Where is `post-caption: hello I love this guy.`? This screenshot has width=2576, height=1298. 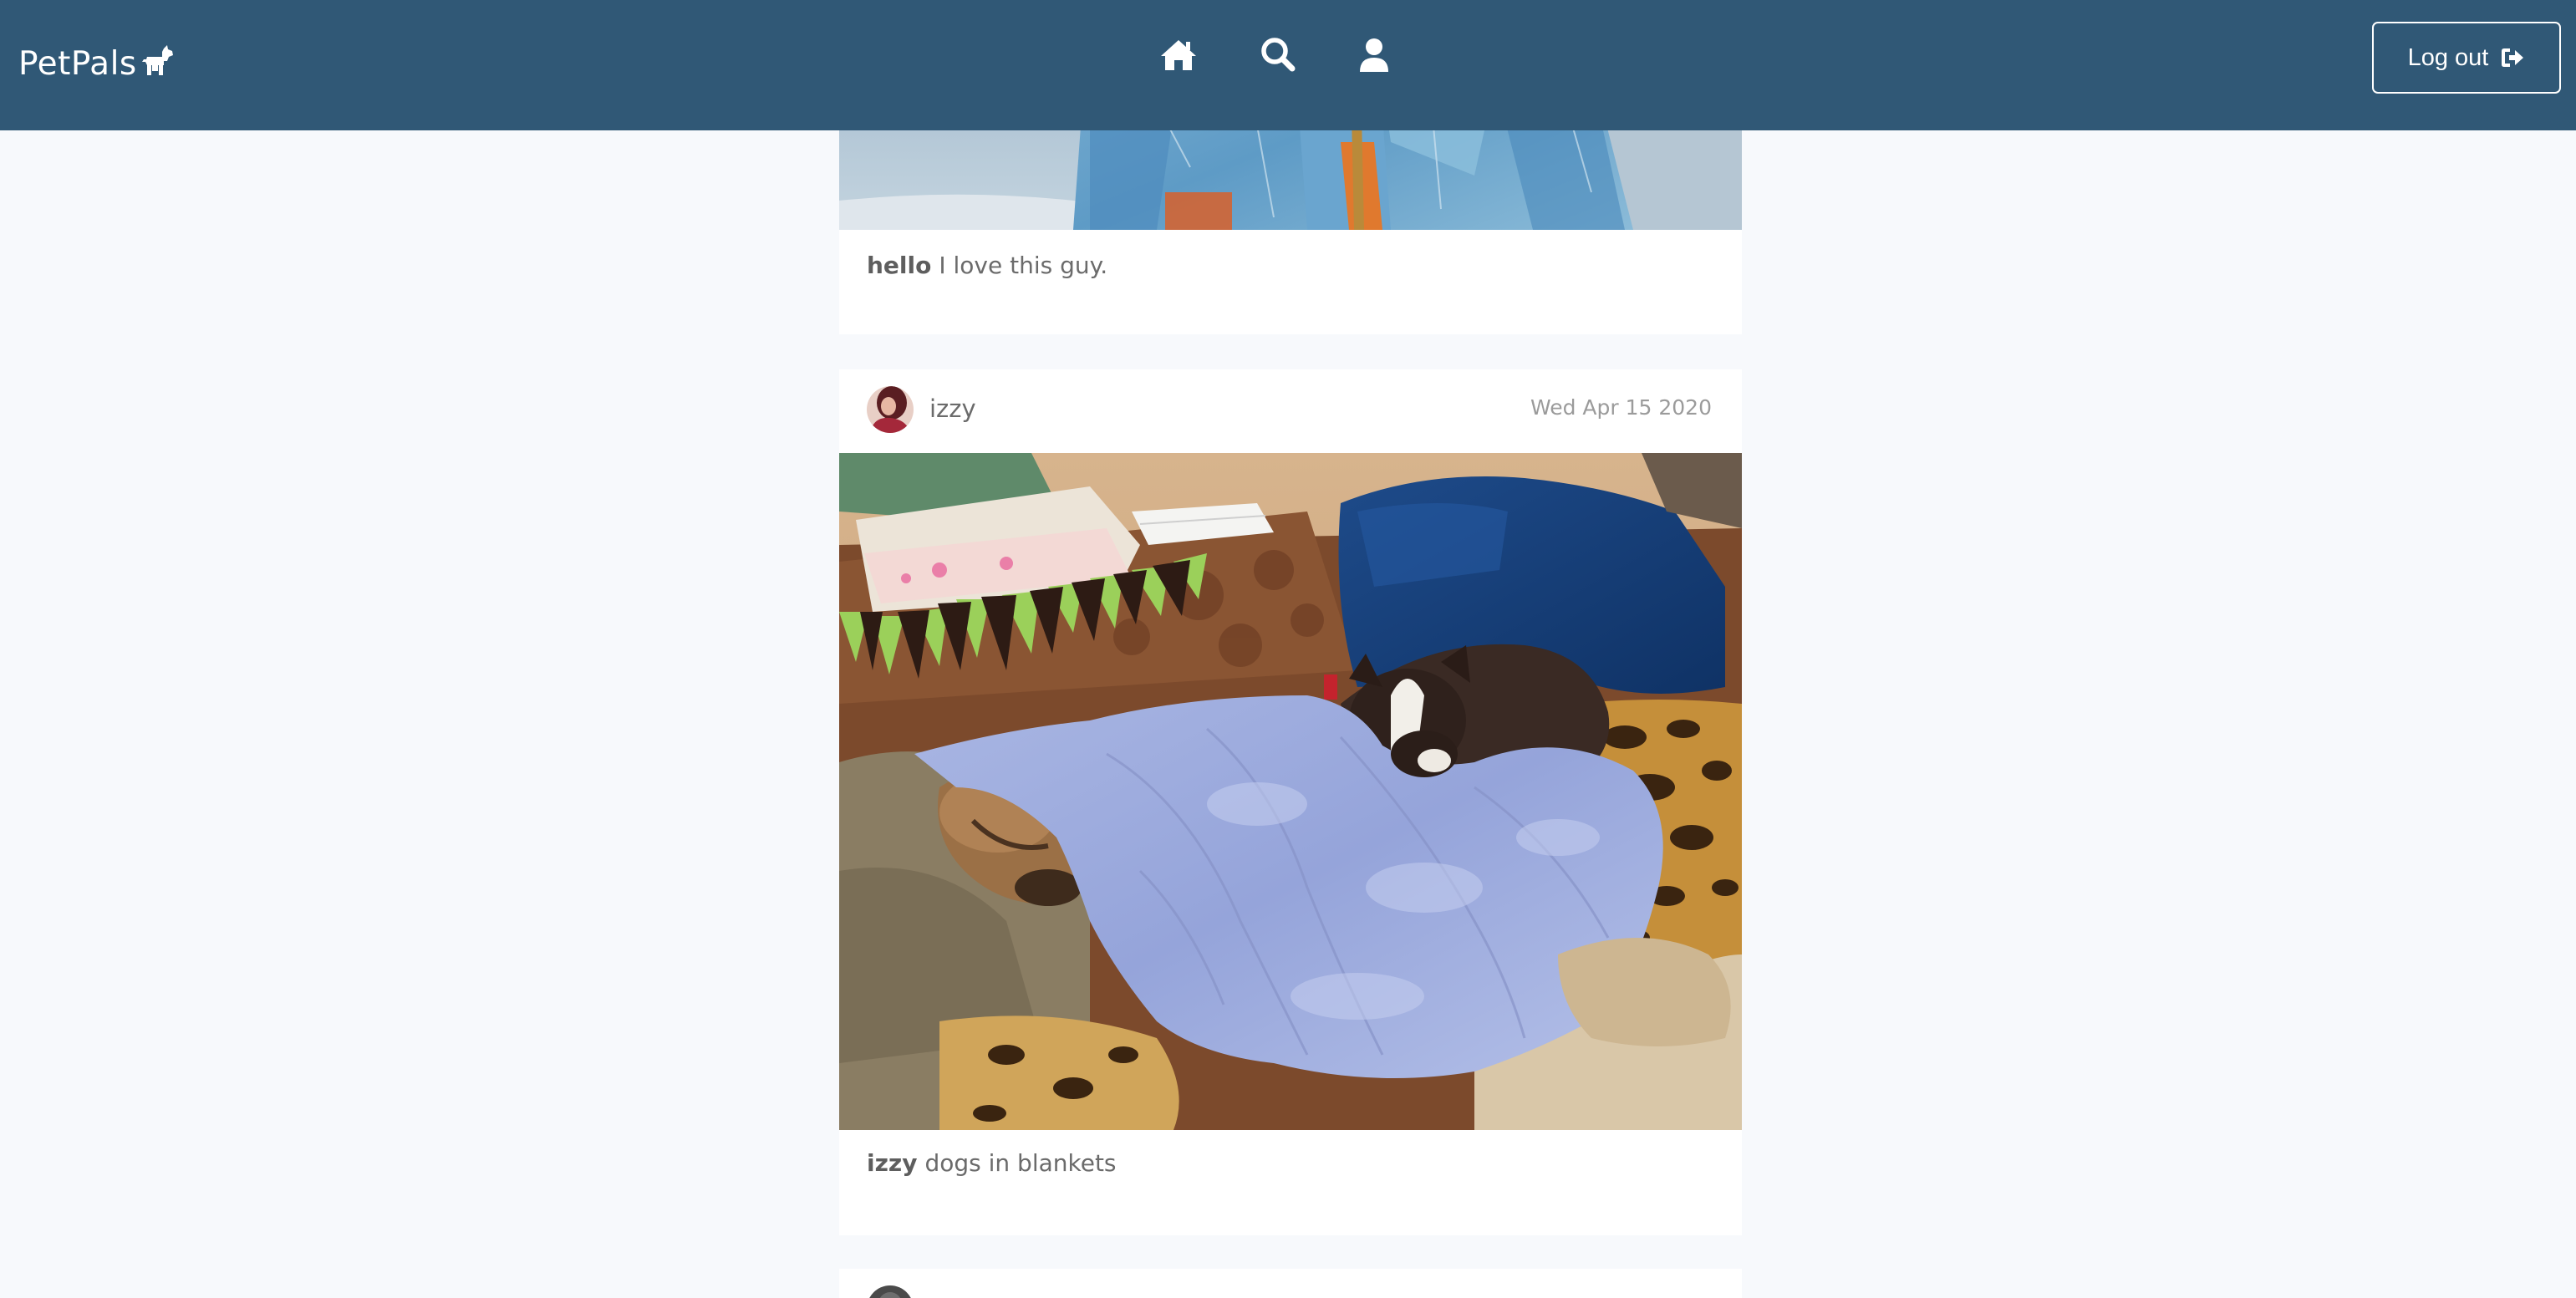 post-caption: hello I love this guy. is located at coordinates (987, 265).